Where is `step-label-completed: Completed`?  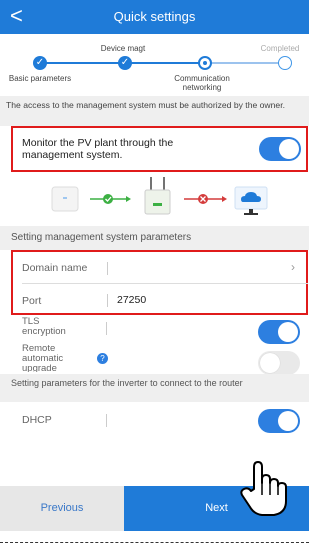 step-label-completed: Completed is located at coordinates (280, 48).